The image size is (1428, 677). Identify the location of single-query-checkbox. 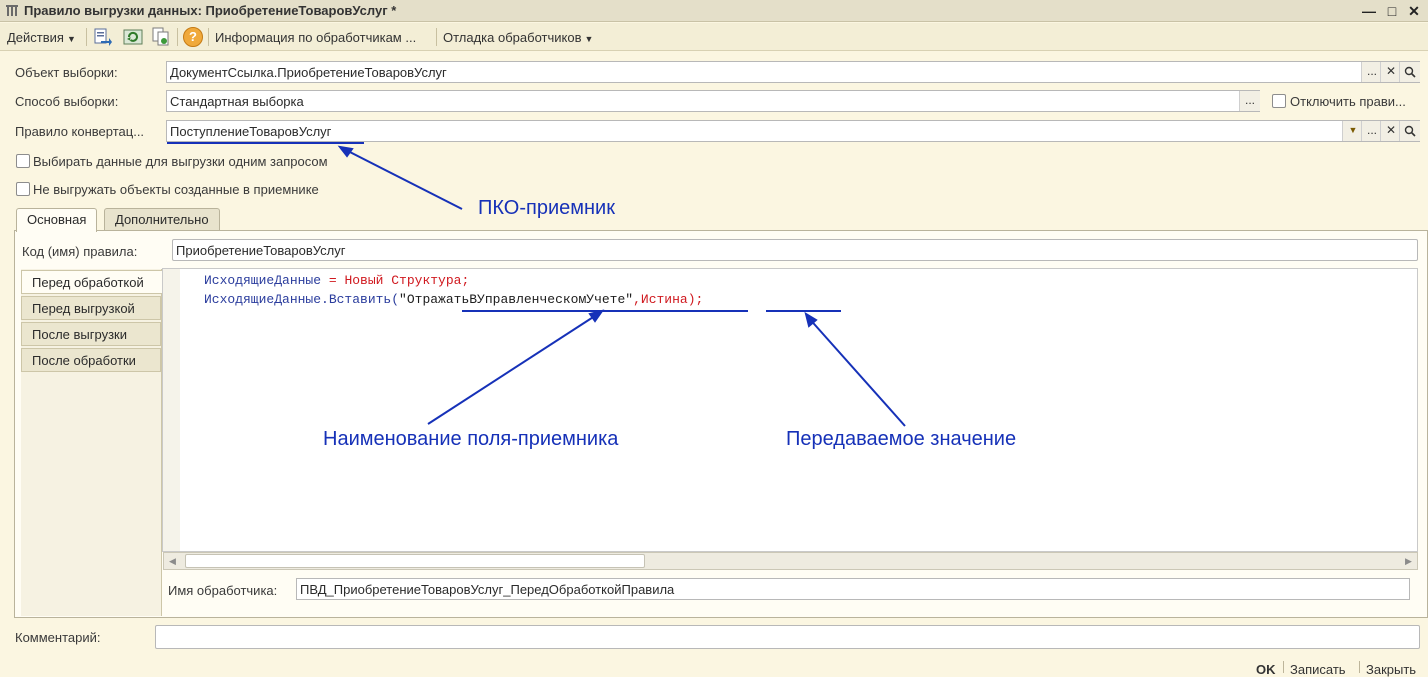
(23, 161).